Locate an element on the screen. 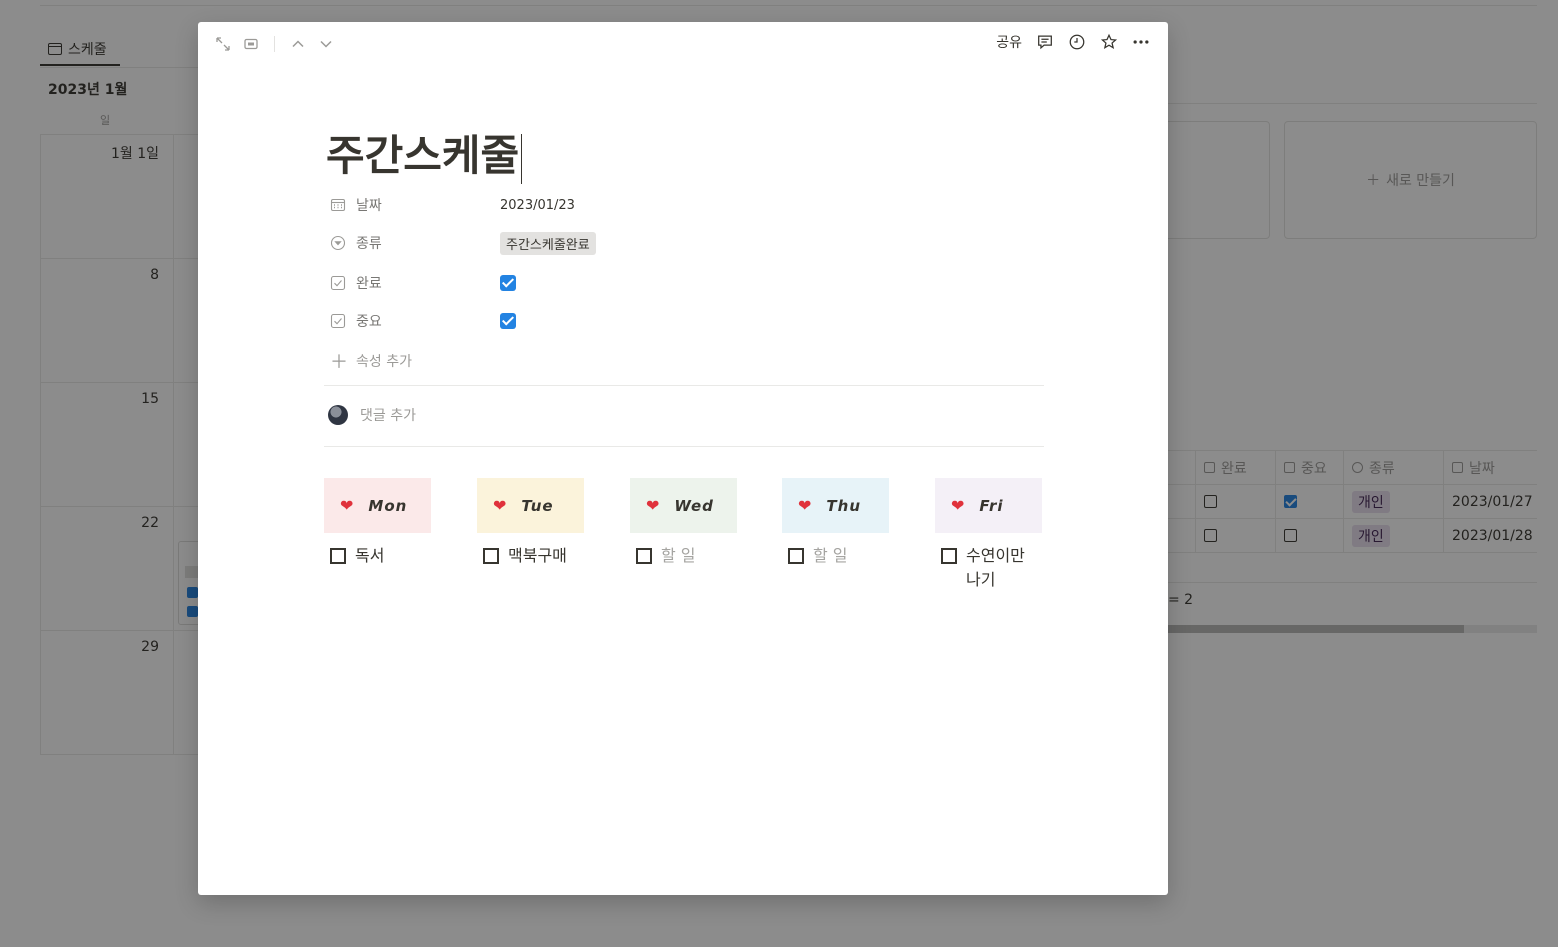  select-tag: 주간스케줄완료 is located at coordinates (548, 243).